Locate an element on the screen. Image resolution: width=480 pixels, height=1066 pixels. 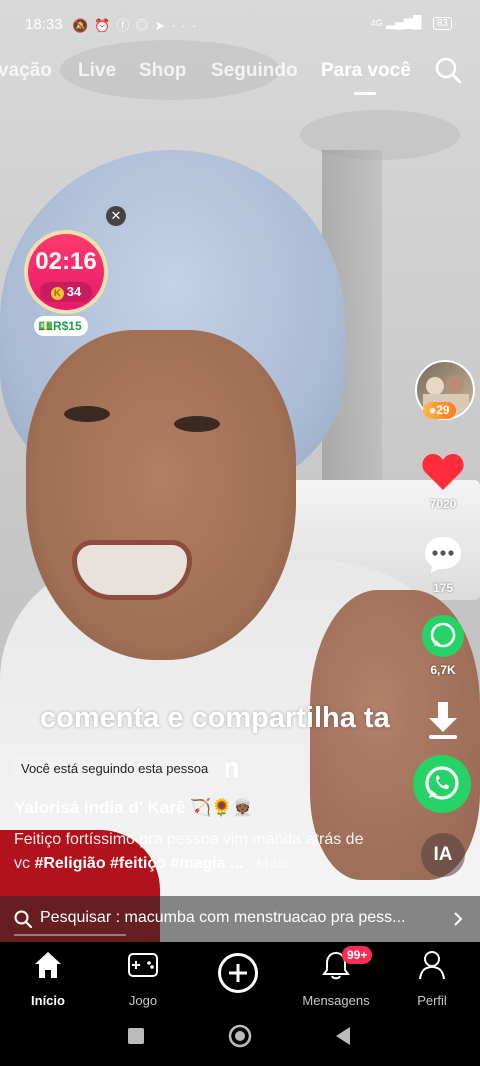
comment-count: 175 is located at coordinates (443, 588).